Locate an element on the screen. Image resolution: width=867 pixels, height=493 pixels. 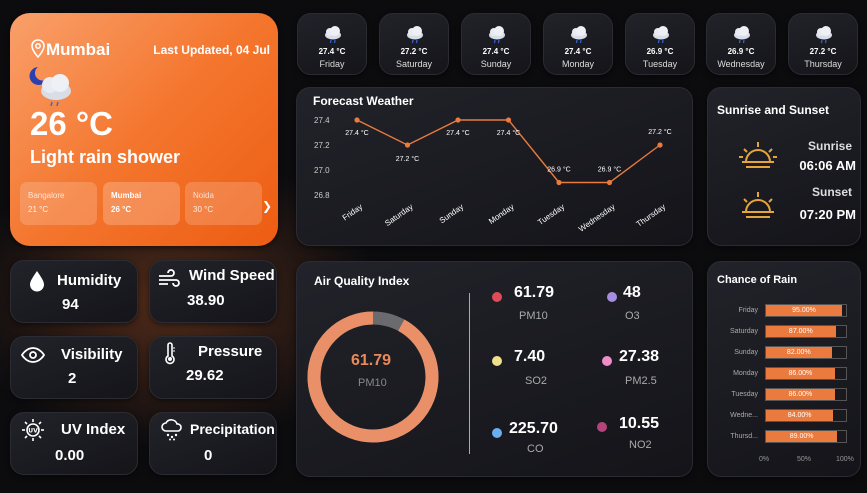
humidity-value: 94 is located at coordinates (70, 304).